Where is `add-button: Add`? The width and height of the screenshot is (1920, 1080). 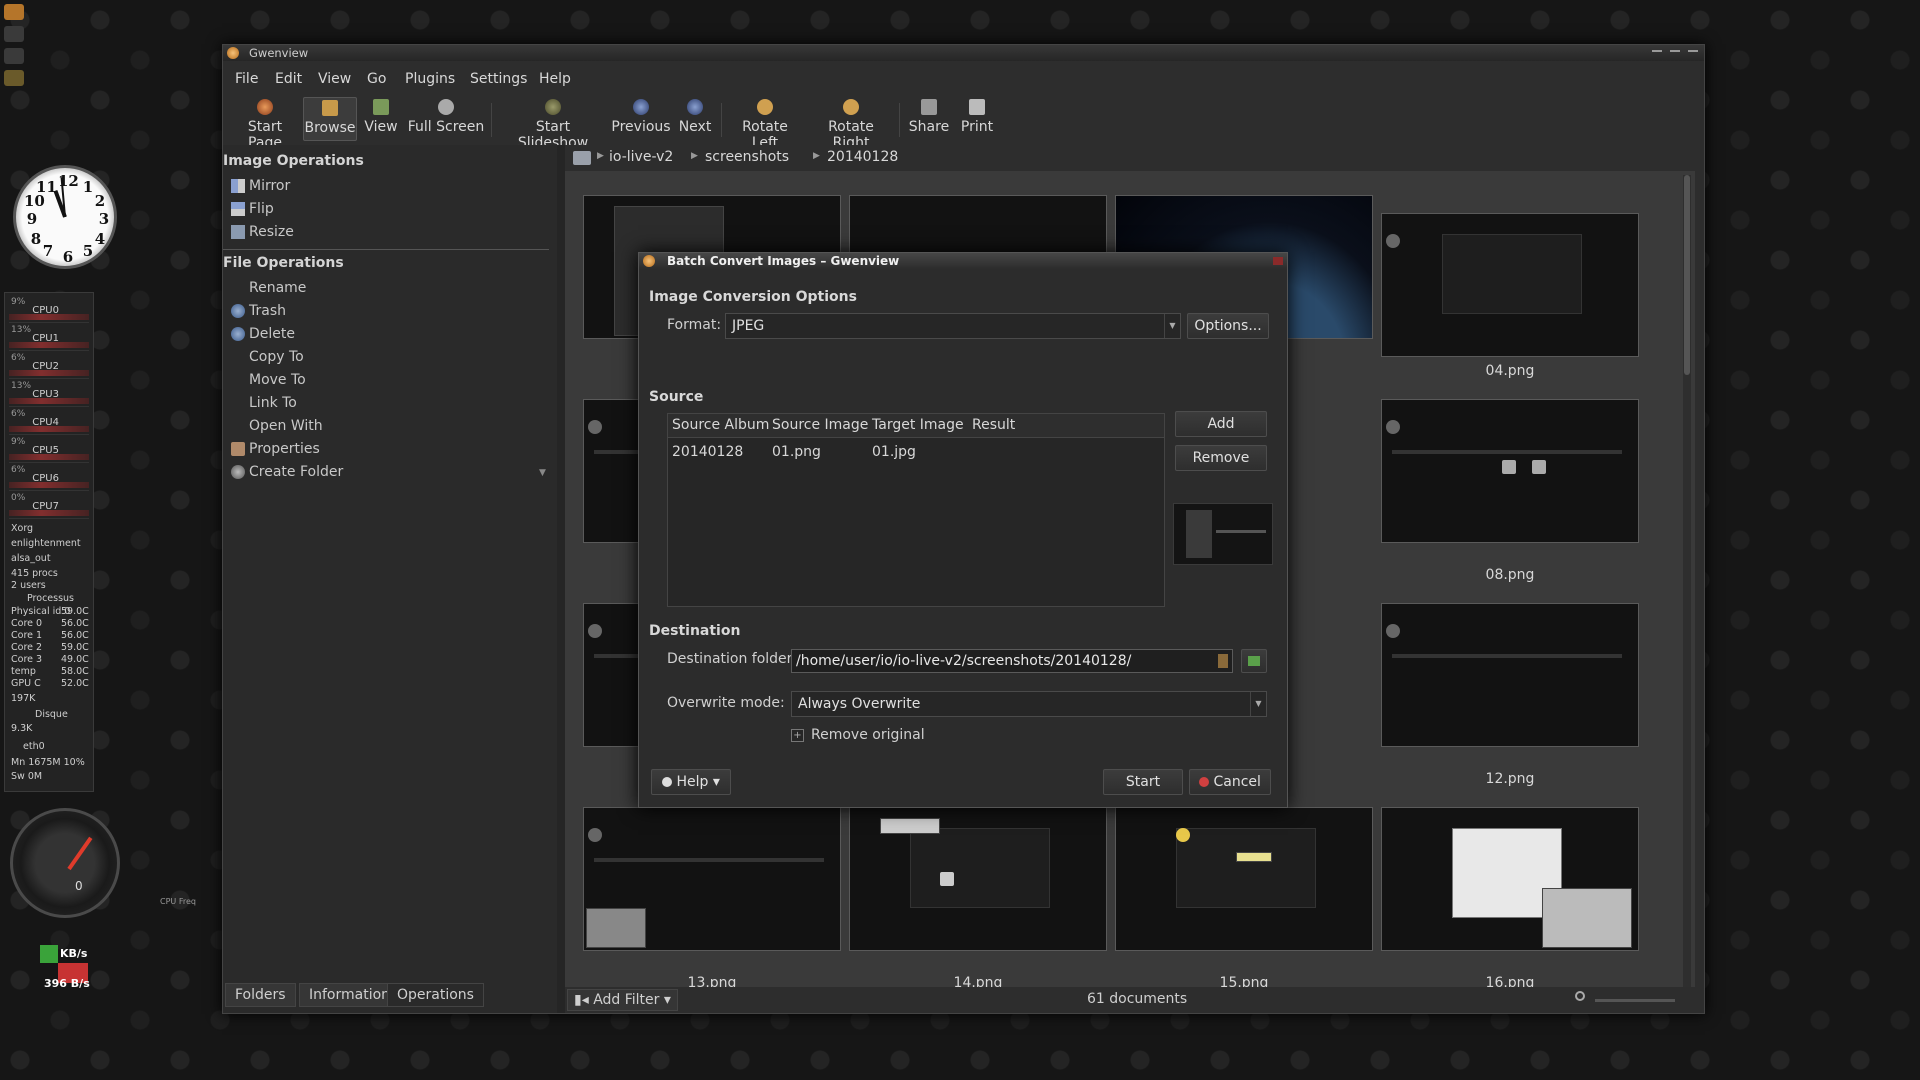 add-button: Add is located at coordinates (1221, 424).